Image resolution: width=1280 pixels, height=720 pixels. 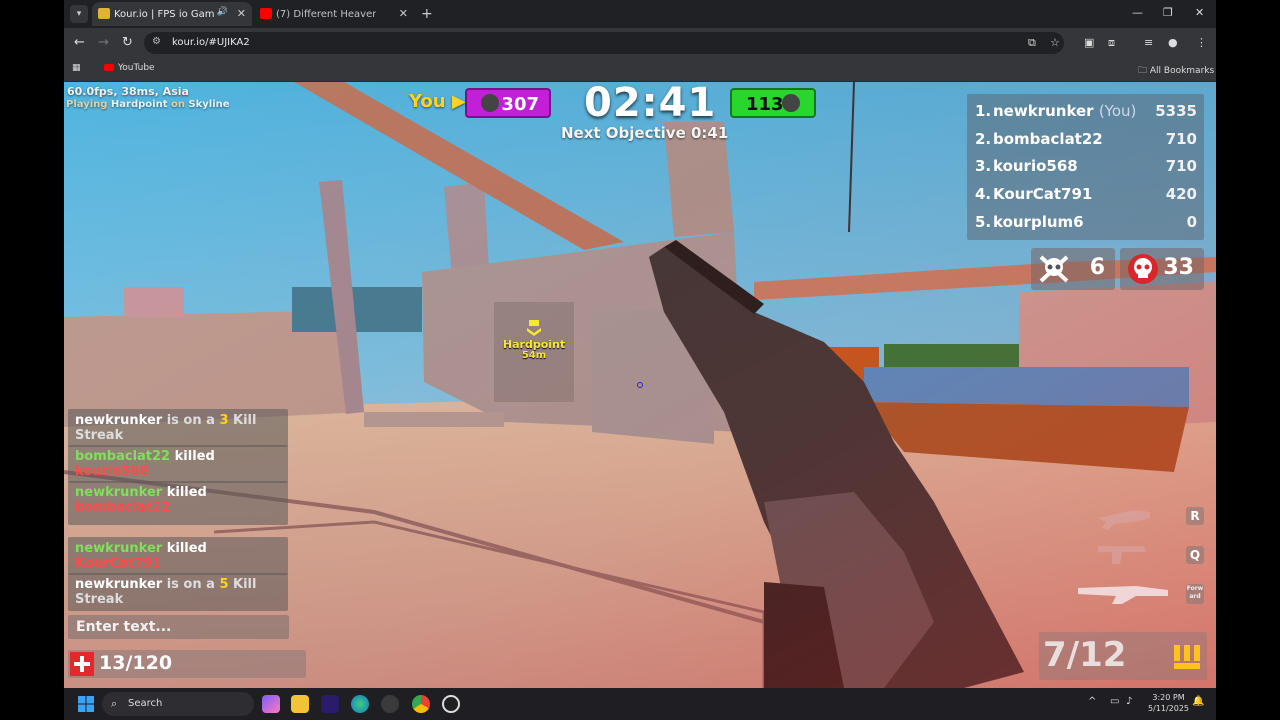 I want to click on kill-feed-item: newkrunker killed KourCat791, so click(x=178, y=556).